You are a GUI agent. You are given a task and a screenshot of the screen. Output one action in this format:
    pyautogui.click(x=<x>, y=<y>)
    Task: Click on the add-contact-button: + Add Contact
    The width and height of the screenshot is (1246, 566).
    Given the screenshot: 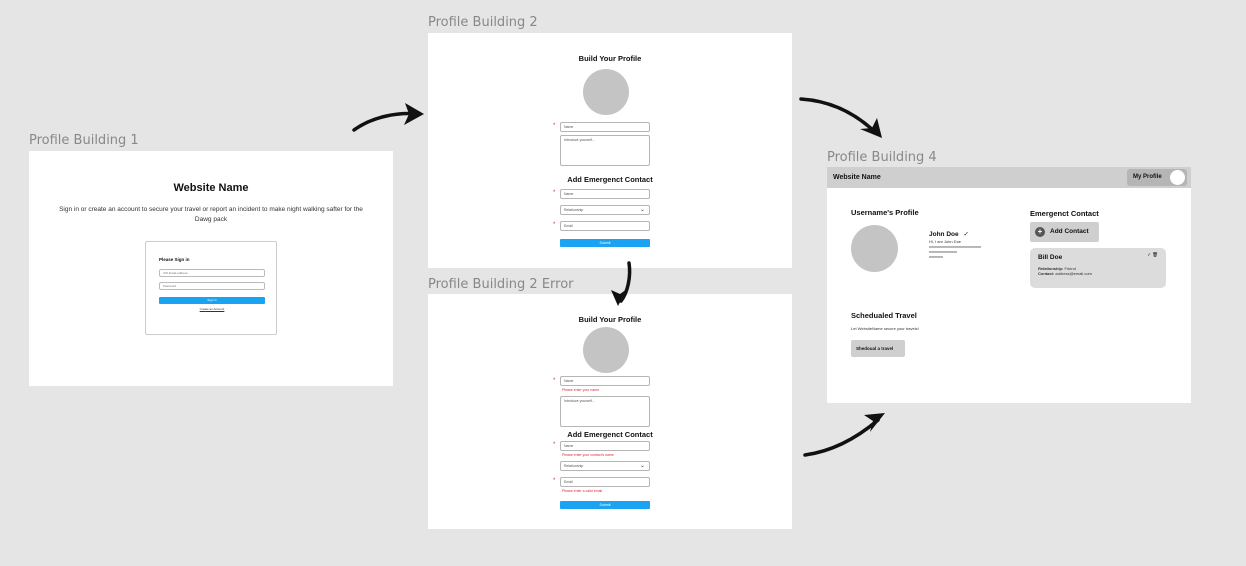 What is the action you would take?
    pyautogui.click(x=1064, y=232)
    